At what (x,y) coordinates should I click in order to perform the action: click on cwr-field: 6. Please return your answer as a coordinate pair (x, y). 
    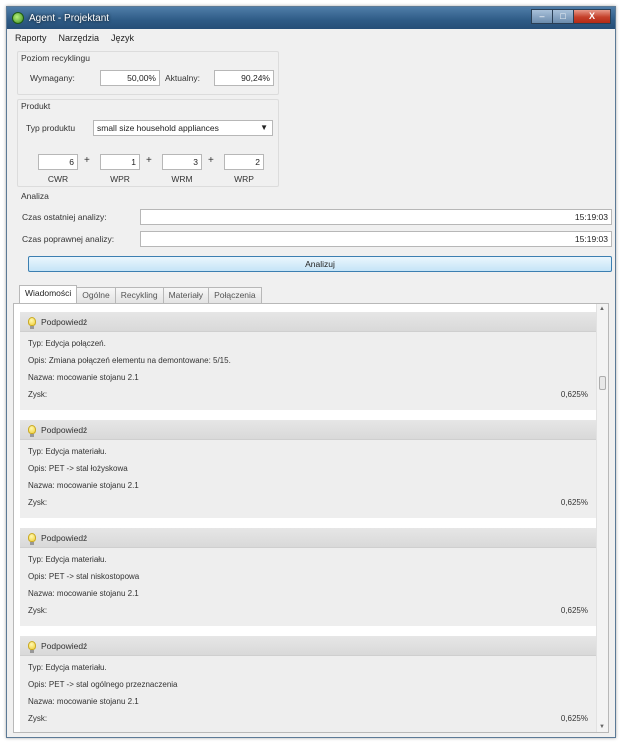
    Looking at the image, I should click on (58, 162).